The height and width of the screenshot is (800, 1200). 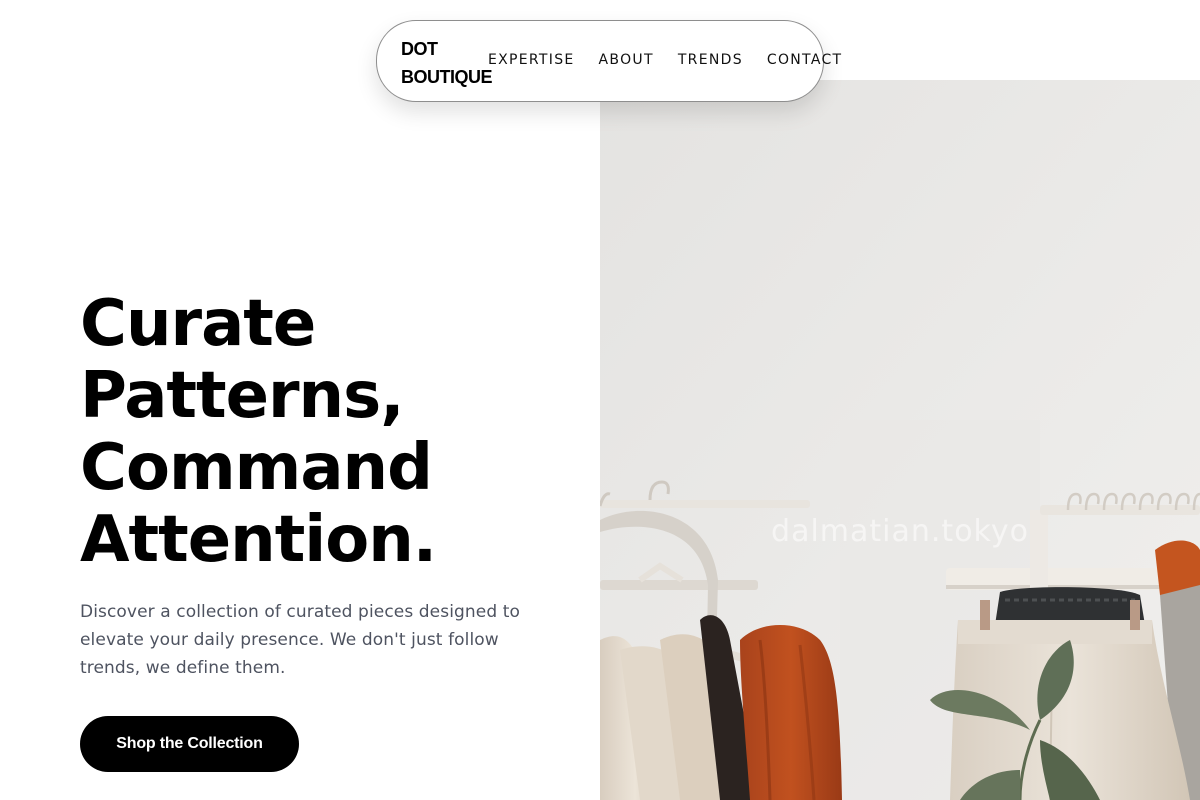 I want to click on nav-link-trends: TRENDS, so click(x=710, y=60).